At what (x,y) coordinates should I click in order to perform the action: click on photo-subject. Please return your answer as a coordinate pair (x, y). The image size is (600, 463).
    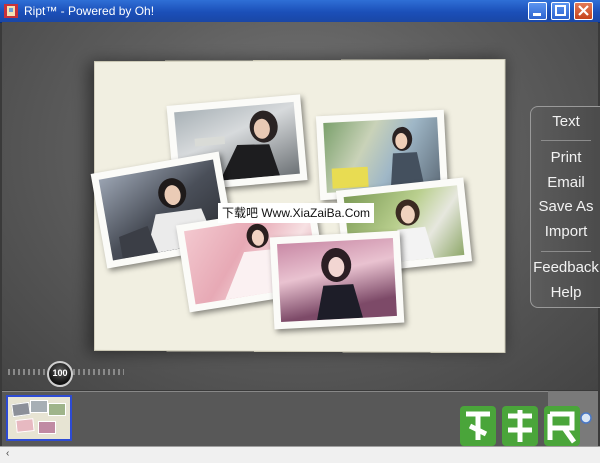
    Looking at the image, I should click on (340, 284).